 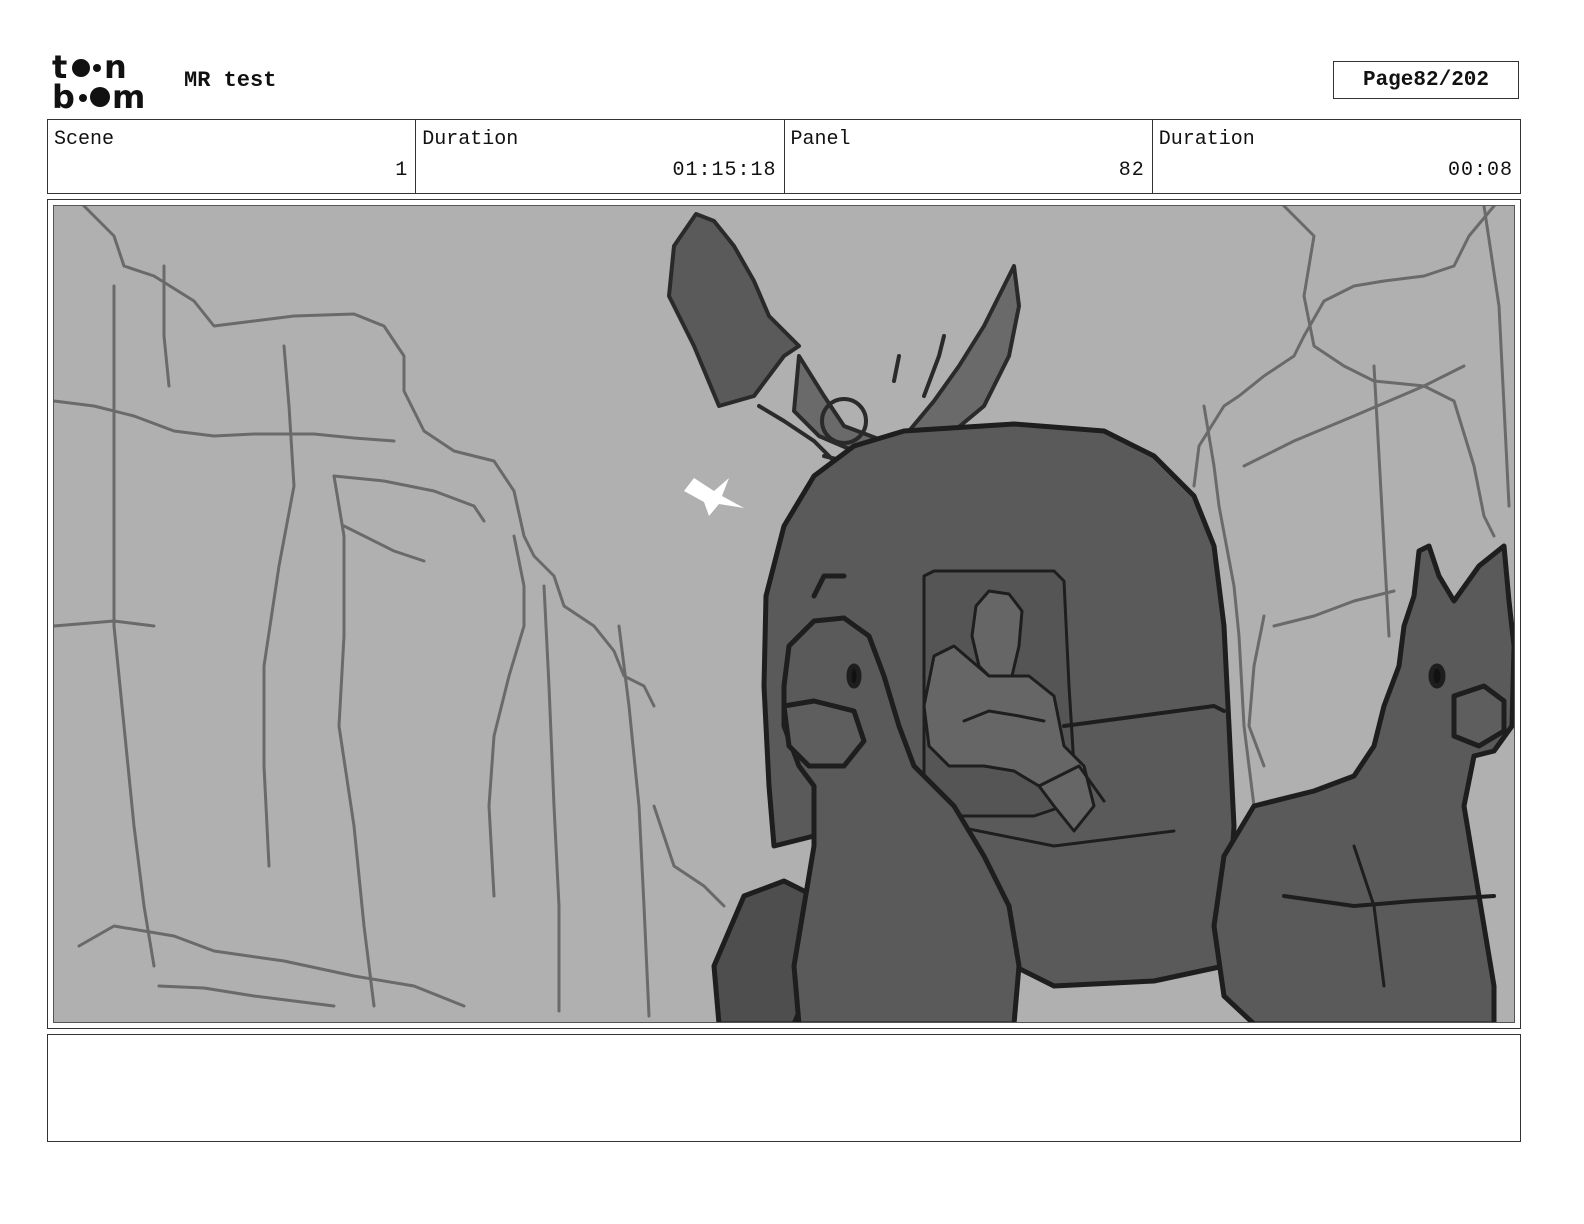 I want to click on panel-duration-value: 00:08, so click(x=1480, y=170).